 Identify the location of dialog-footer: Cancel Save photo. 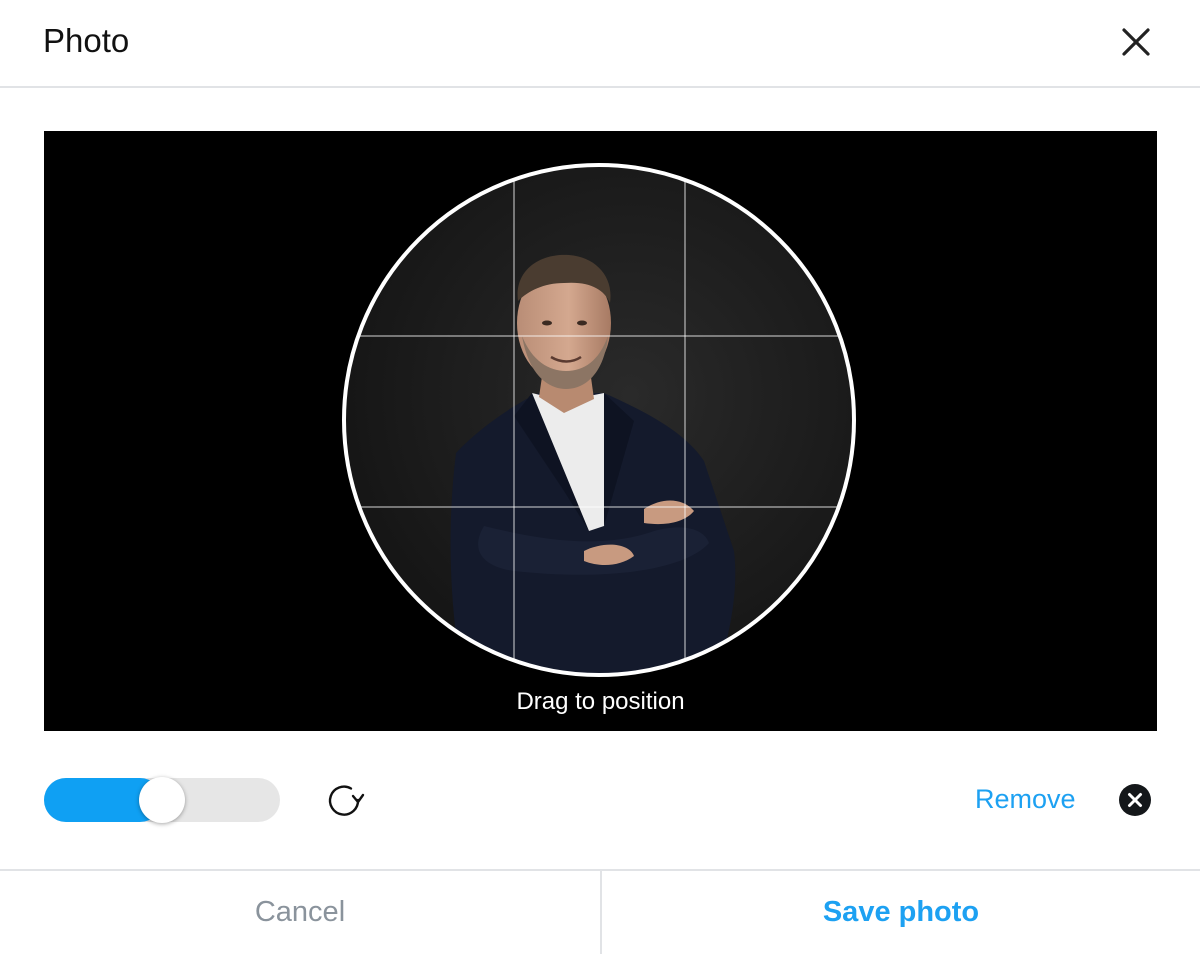
(600, 911).